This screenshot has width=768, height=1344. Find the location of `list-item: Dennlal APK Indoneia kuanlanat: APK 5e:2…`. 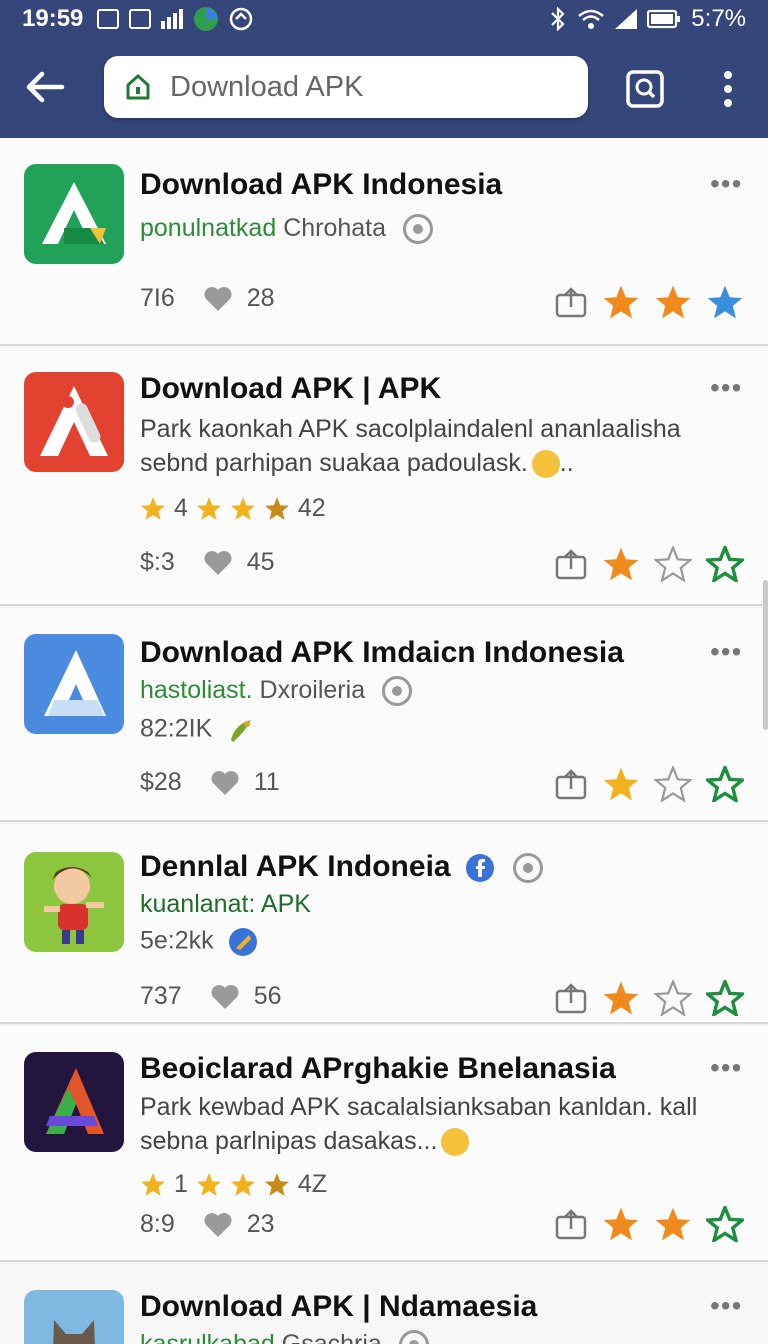

list-item: Dennlal APK Indoneia kuanlanat: APK 5e:2… is located at coordinates (384, 924).